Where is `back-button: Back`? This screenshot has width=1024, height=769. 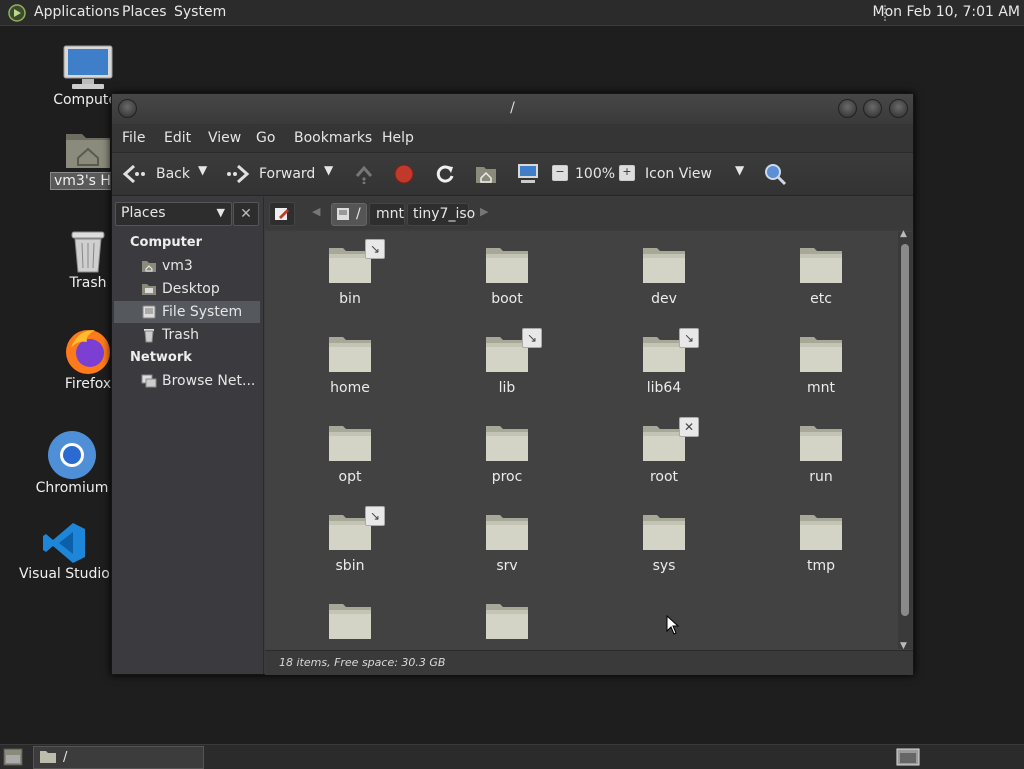
back-button: Back is located at coordinates (173, 174).